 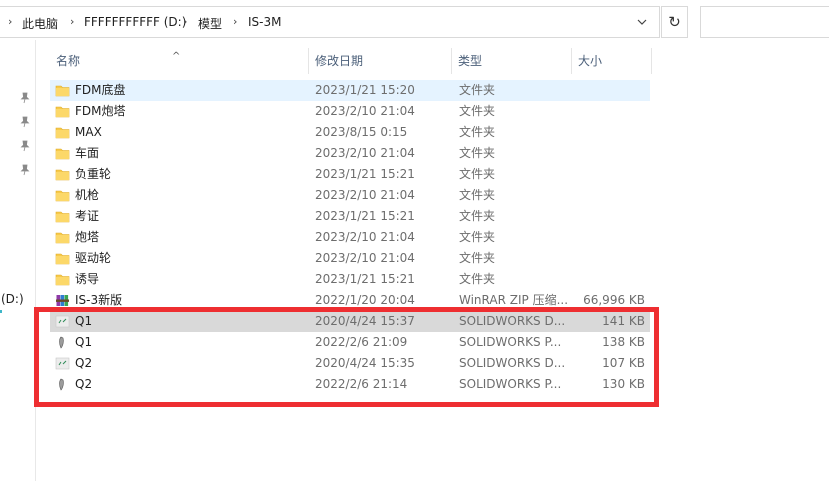 I want to click on breadcrumb-models: 模型, so click(x=210, y=23).